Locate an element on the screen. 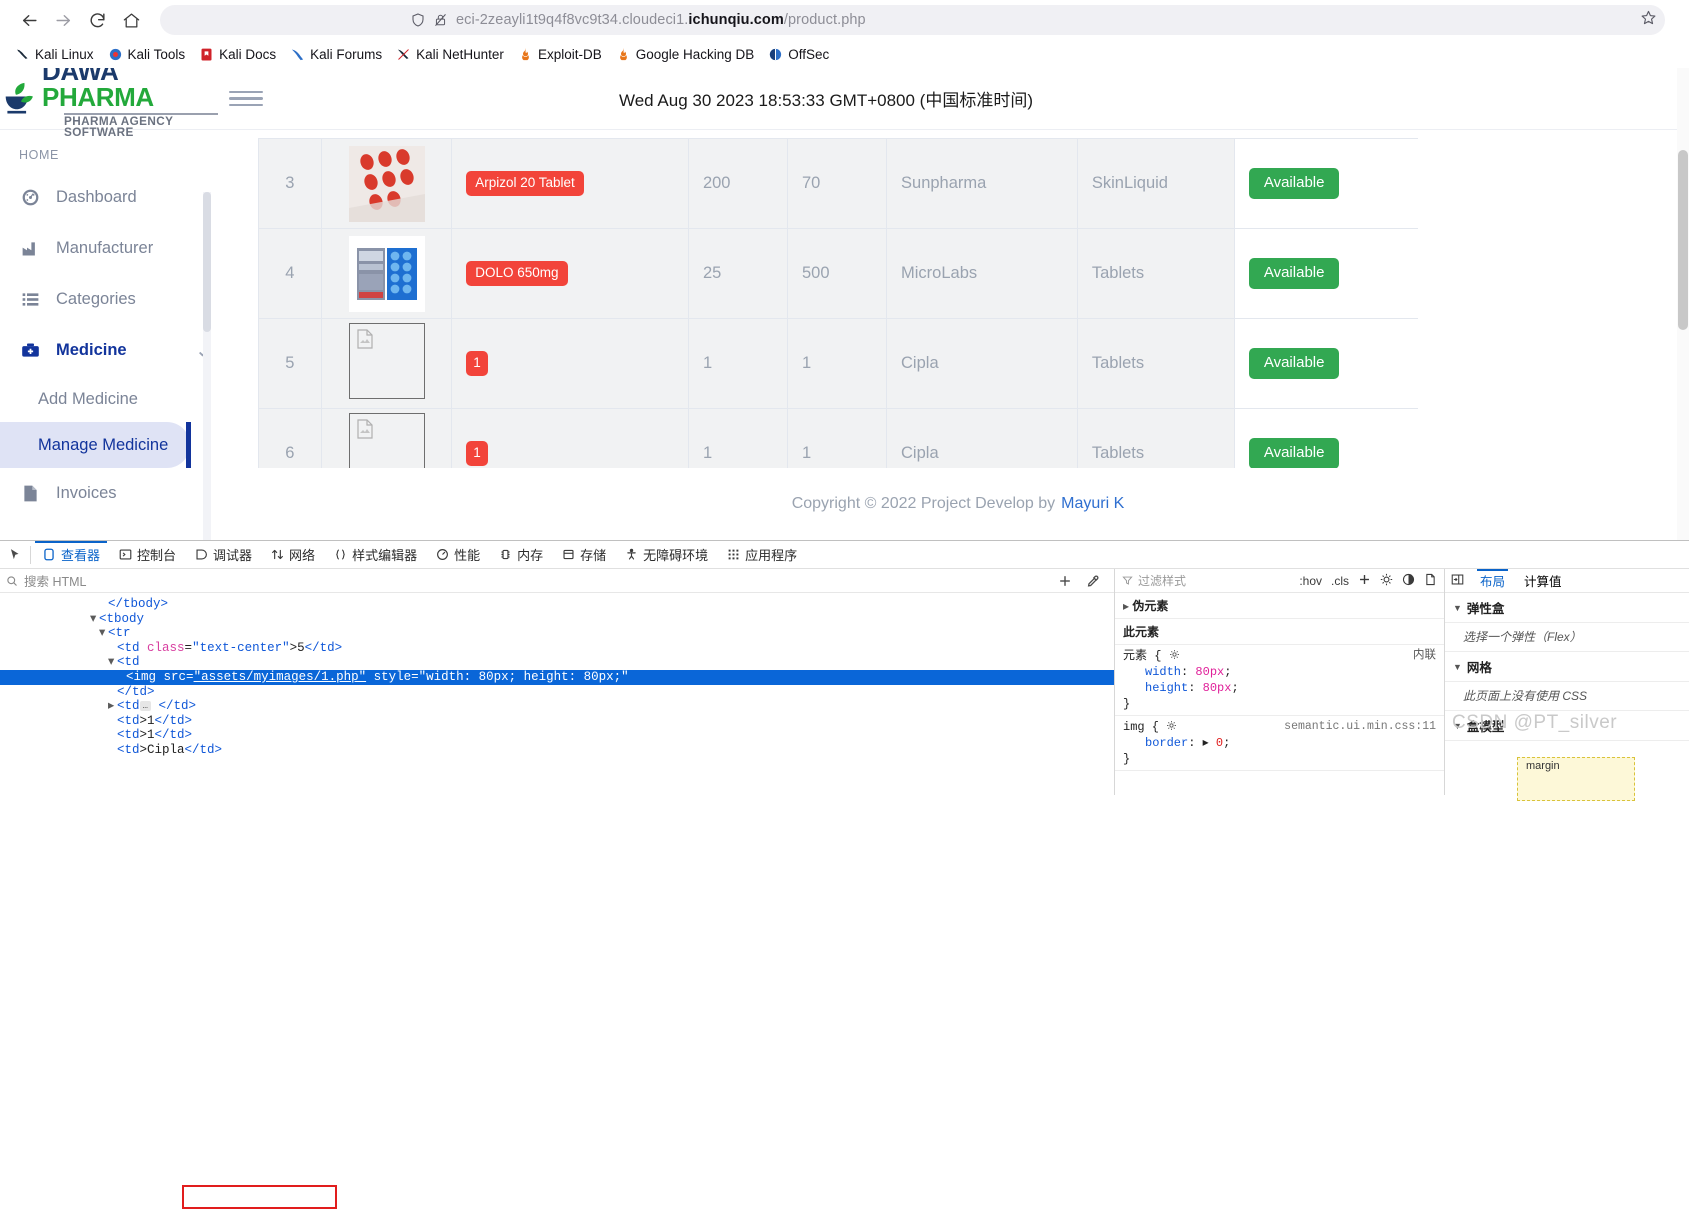 Image resolution: width=1689 pixels, height=1209 pixels. bookmark-offsec: OffSec is located at coordinates (798, 54).